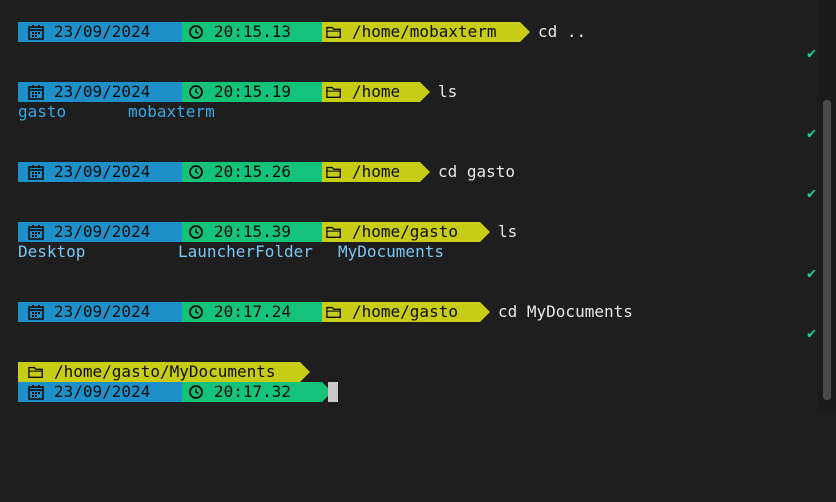 Image resolution: width=836 pixels, height=502 pixels. What do you see at coordinates (333, 392) in the screenshot?
I see `text-cursor` at bounding box center [333, 392].